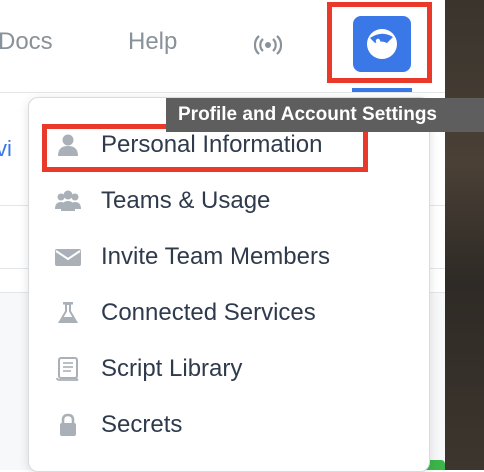  I want to click on lock-icon, so click(68, 425).